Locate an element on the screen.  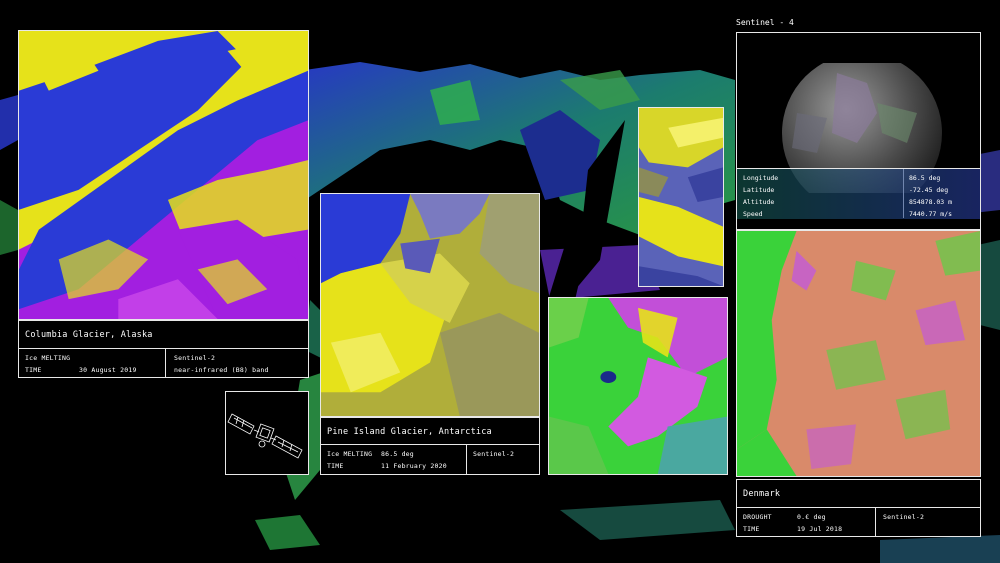
sentinel4-row-value-1: -72.45 deg is located at coordinates (929, 190).